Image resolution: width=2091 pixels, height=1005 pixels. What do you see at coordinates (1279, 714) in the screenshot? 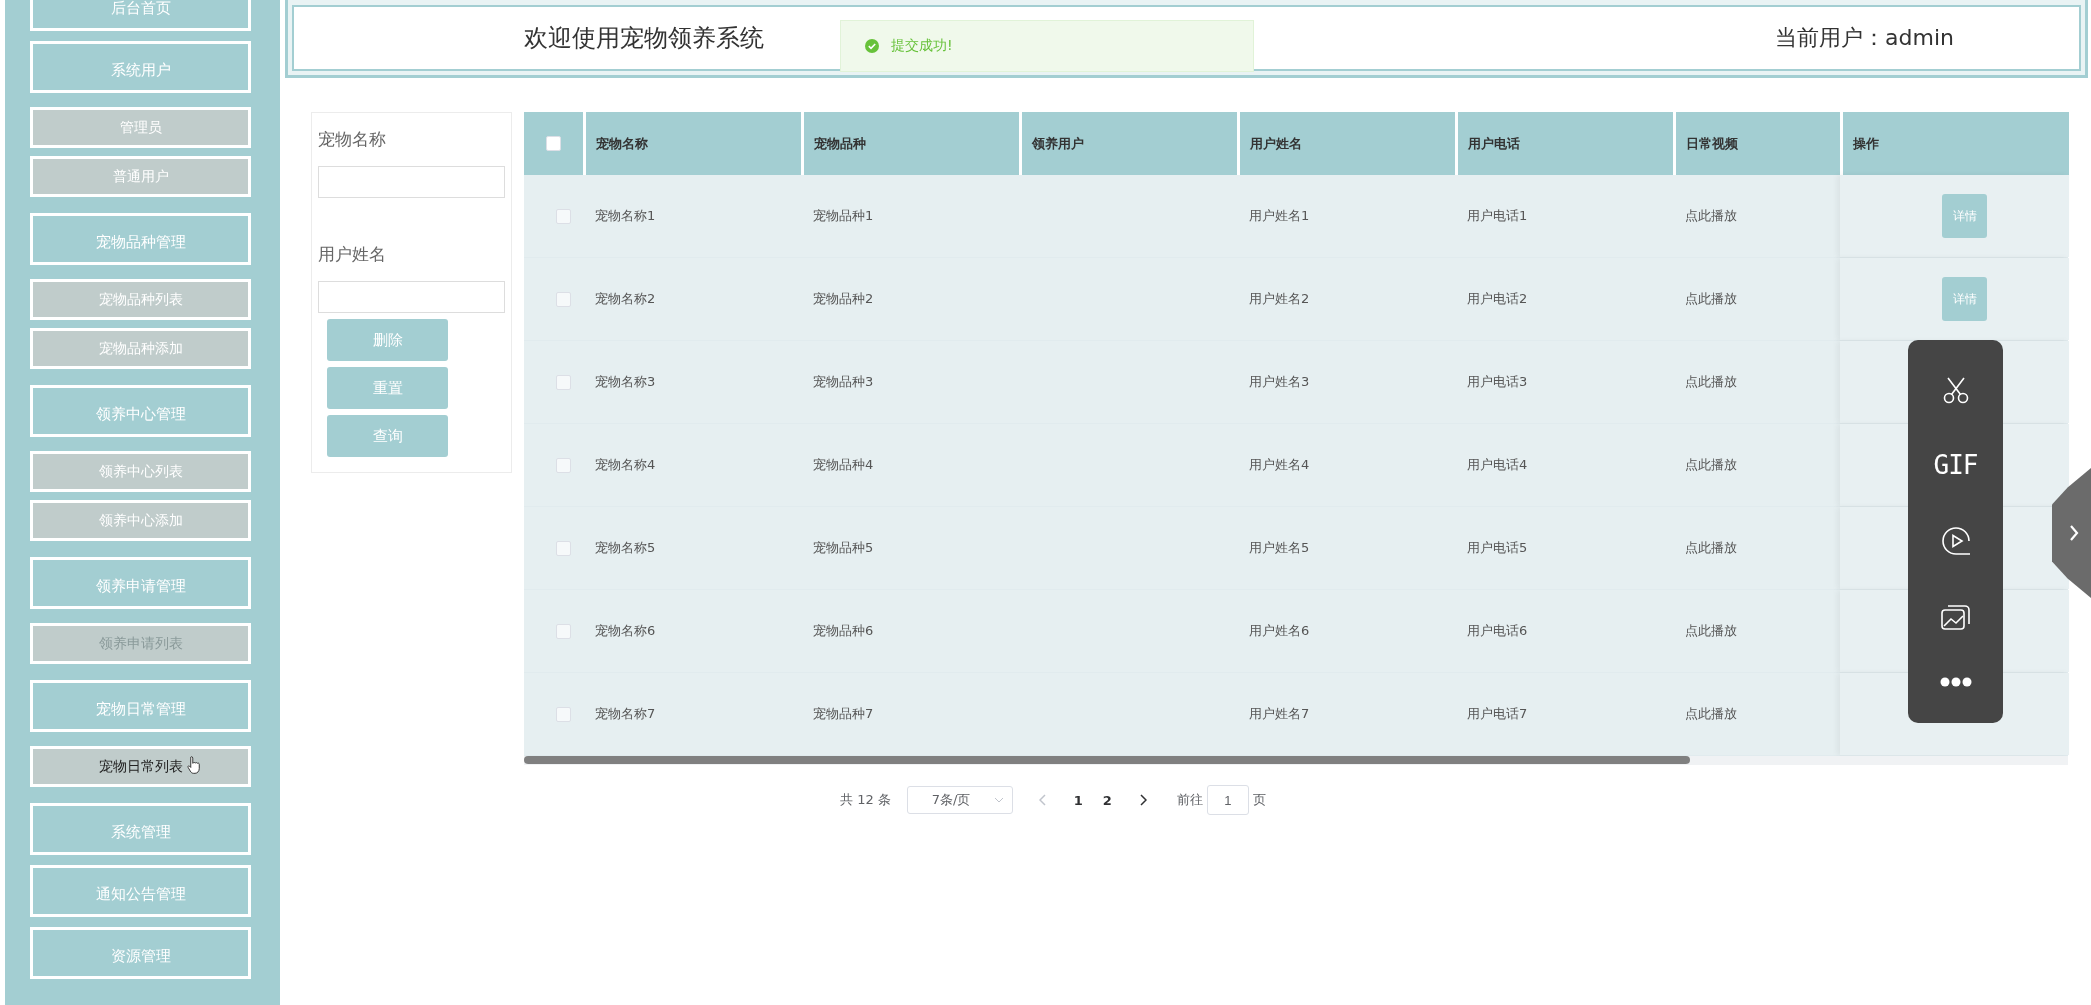
I see `table-cell: 用户姓名7` at bounding box center [1279, 714].